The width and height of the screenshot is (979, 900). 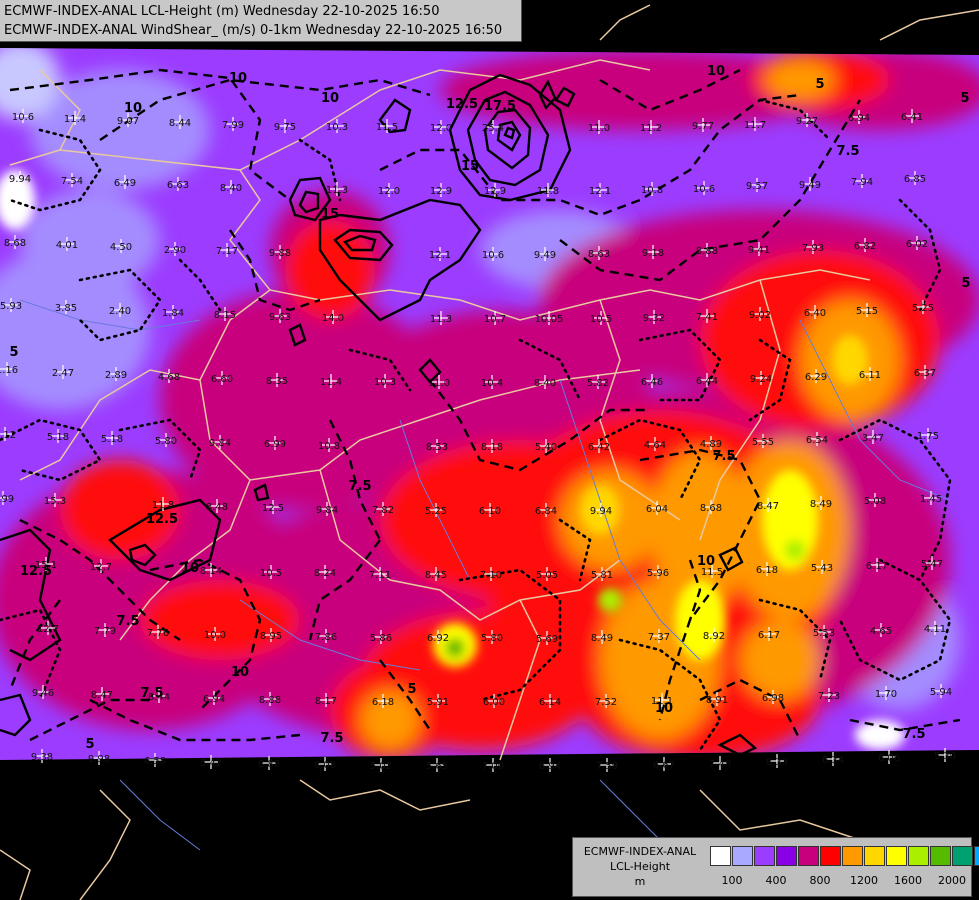 What do you see at coordinates (329, 446) in the screenshot?
I see `grid-value: 10.8` at bounding box center [329, 446].